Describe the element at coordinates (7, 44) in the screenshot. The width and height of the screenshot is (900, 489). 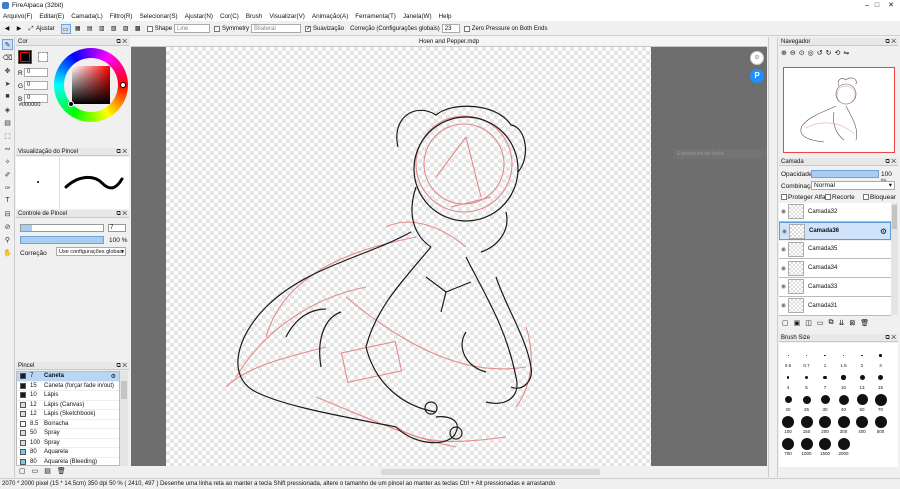
I see `brush-tool-icon: ✎` at that location.